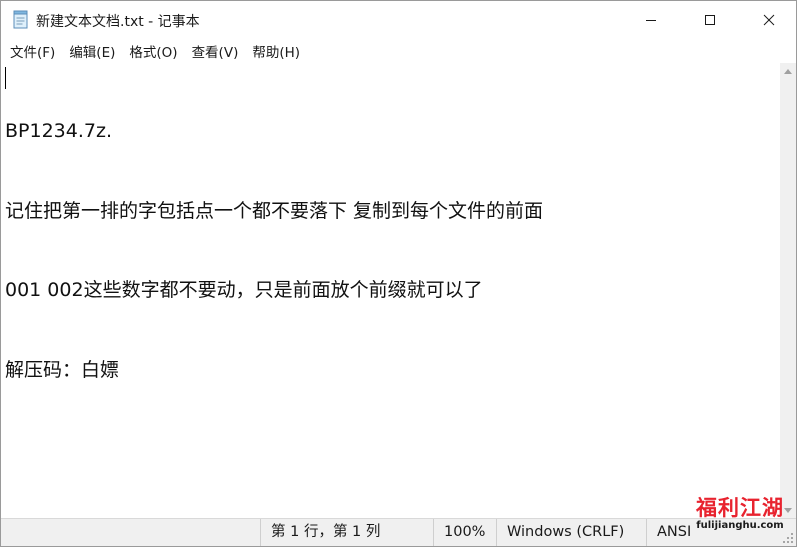  Describe the element at coordinates (346, 532) in the screenshot. I see `status-cursor-position: 第 1 行，第 1 列` at that location.